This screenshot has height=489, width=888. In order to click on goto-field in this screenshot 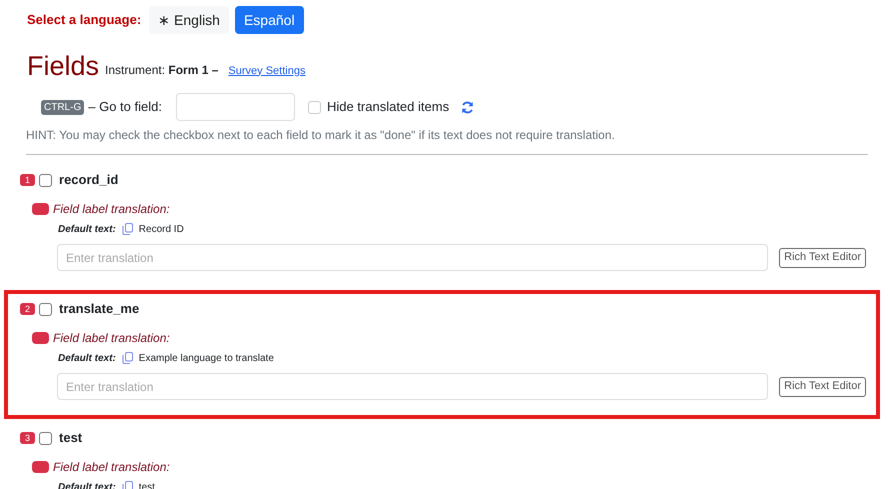, I will do `click(235, 107)`.